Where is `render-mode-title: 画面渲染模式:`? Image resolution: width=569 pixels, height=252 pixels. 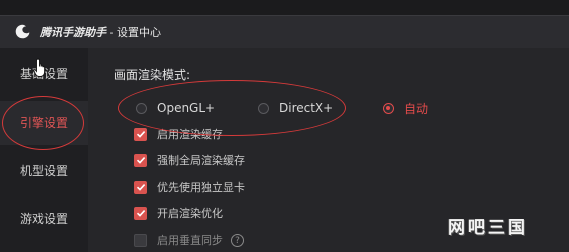 render-mode-title: 画面渲染模式: is located at coordinates (152, 75).